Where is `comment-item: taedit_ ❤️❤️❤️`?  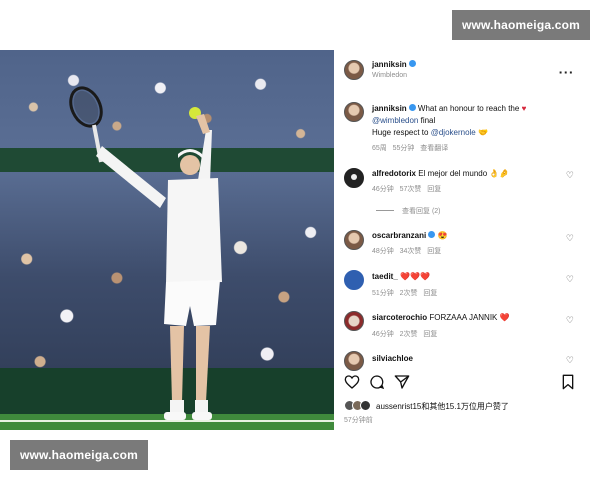
comment-item: taedit_ ❤️❤️❤️ is located at coordinates (401, 276).